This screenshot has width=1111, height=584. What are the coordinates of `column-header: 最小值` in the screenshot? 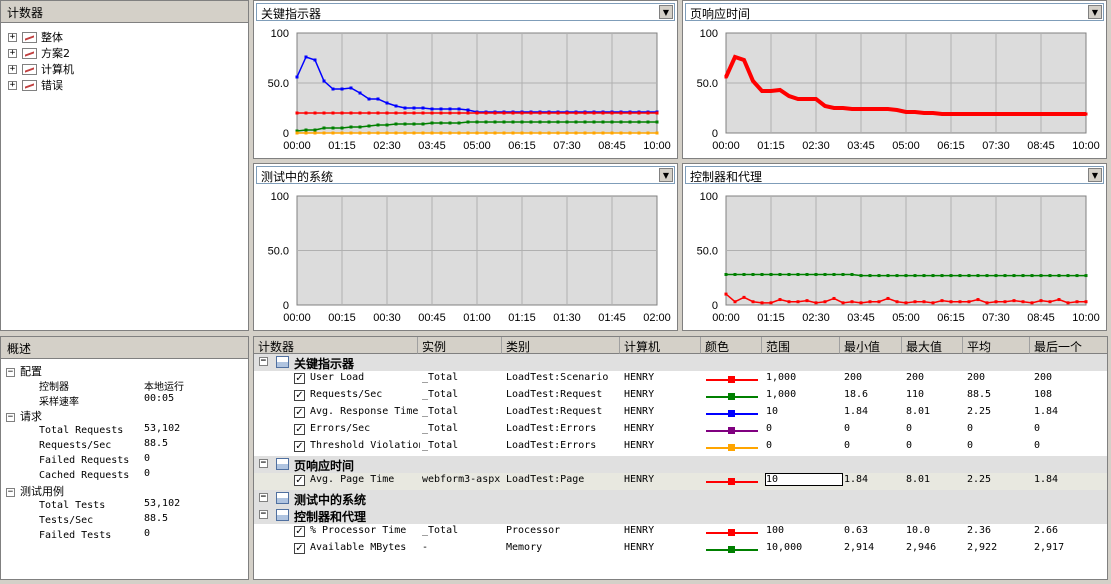 It's located at (871, 345).